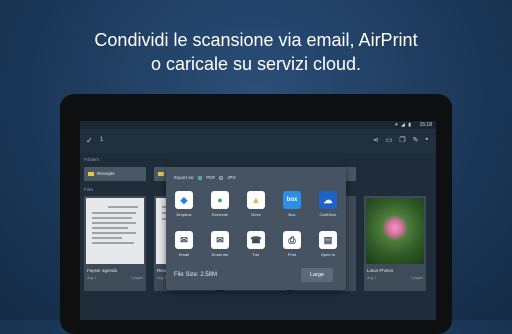 The height and width of the screenshot is (334, 512). Describe the element at coordinates (292, 254) in the screenshot. I see `app-label: Print` at that location.